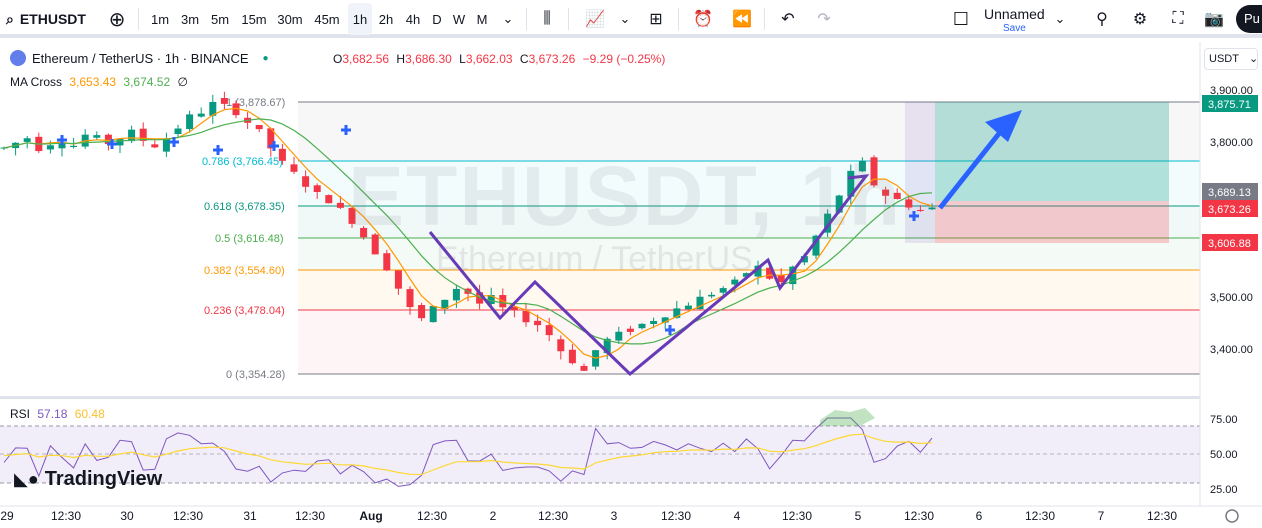  What do you see at coordinates (244, 311) in the screenshot?
I see `fib-level-label: 0.236 (3,478.04)` at bounding box center [244, 311].